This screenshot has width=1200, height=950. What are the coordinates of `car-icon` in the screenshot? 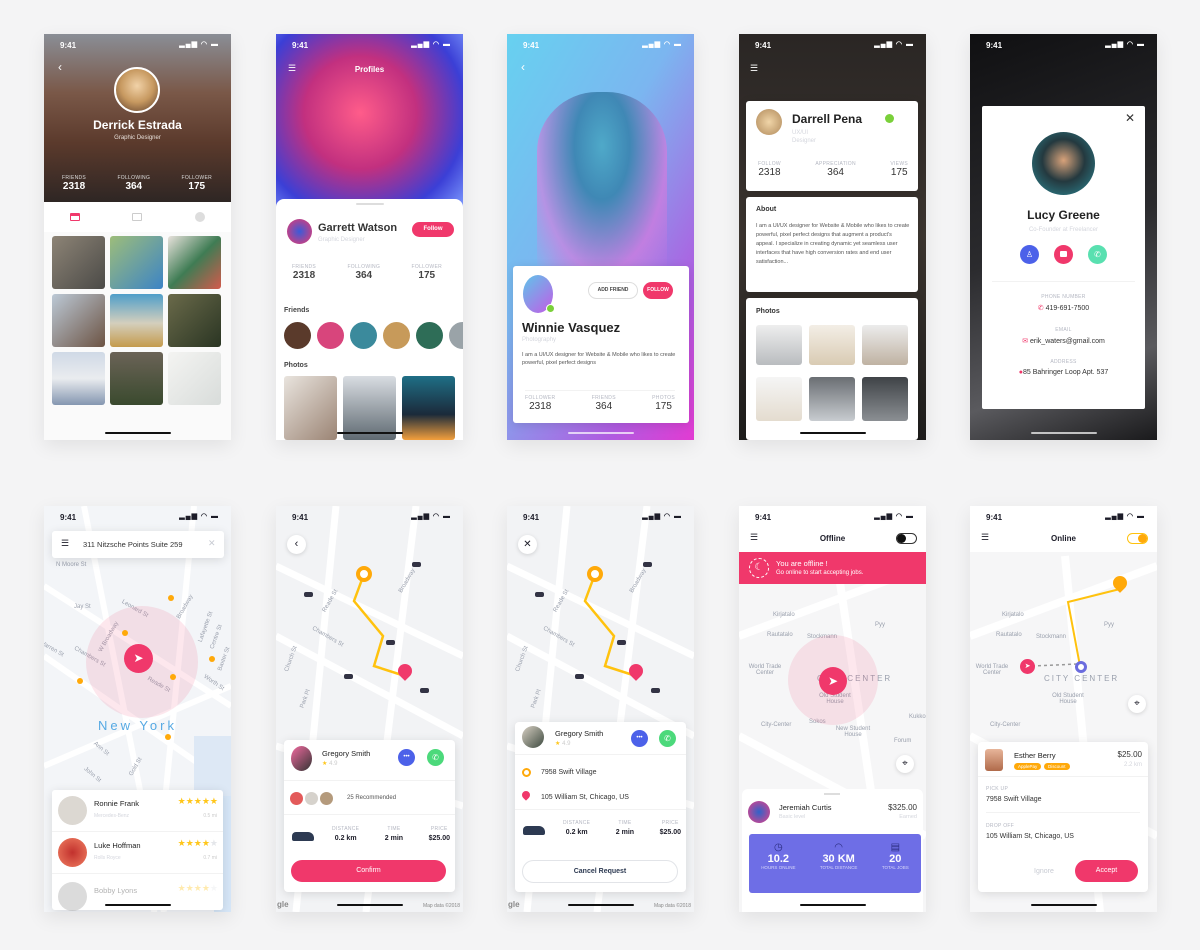 It's located at (647, 564).